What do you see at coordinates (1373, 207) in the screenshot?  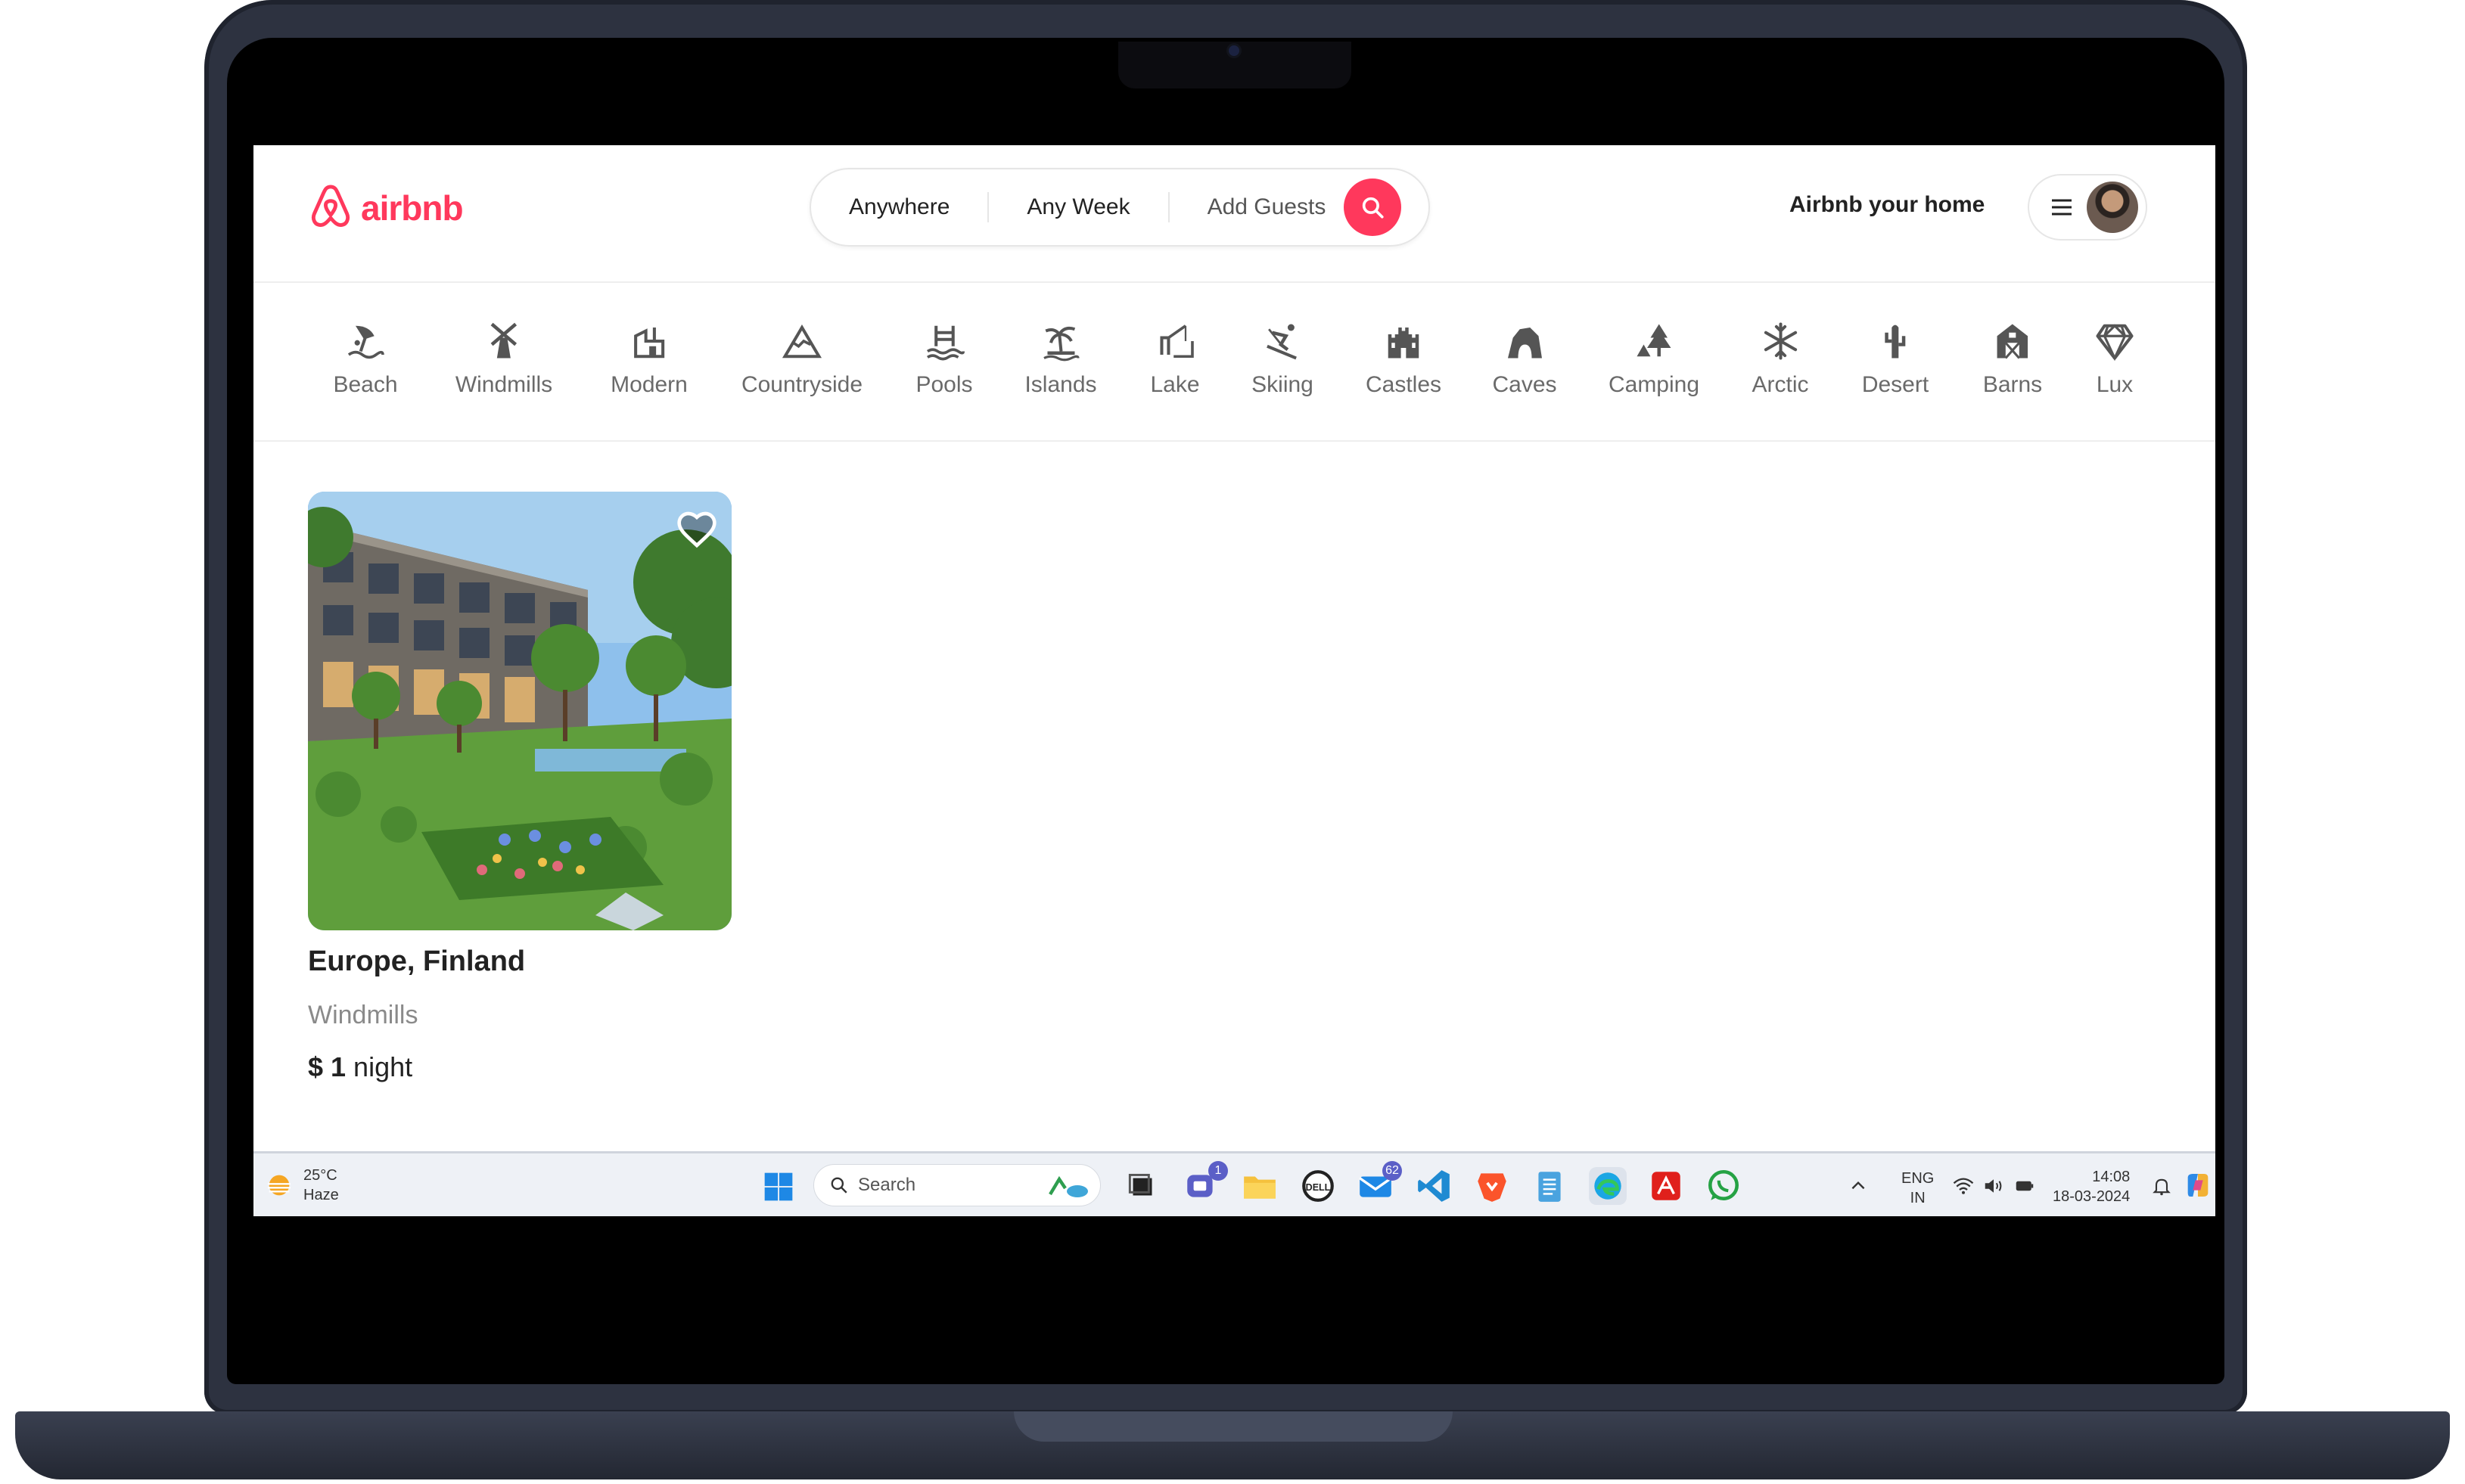 I see `search-submit-button` at bounding box center [1373, 207].